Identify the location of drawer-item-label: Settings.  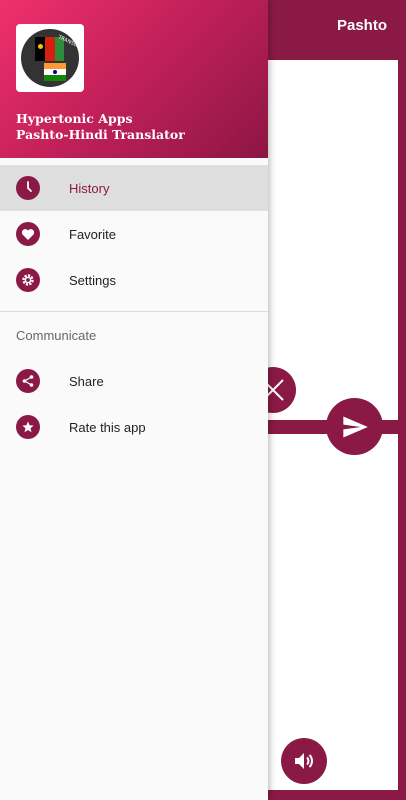
(92, 280).